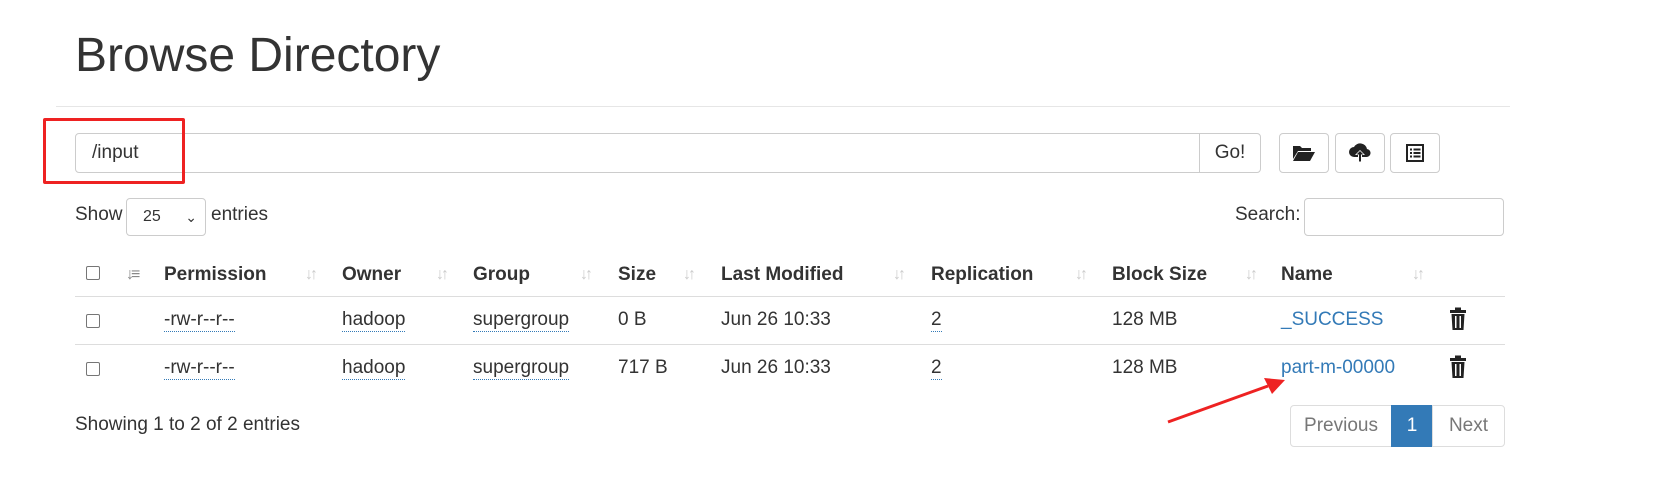 This screenshot has width=1672, height=481. I want to click on header-group: Group, so click(501, 275).